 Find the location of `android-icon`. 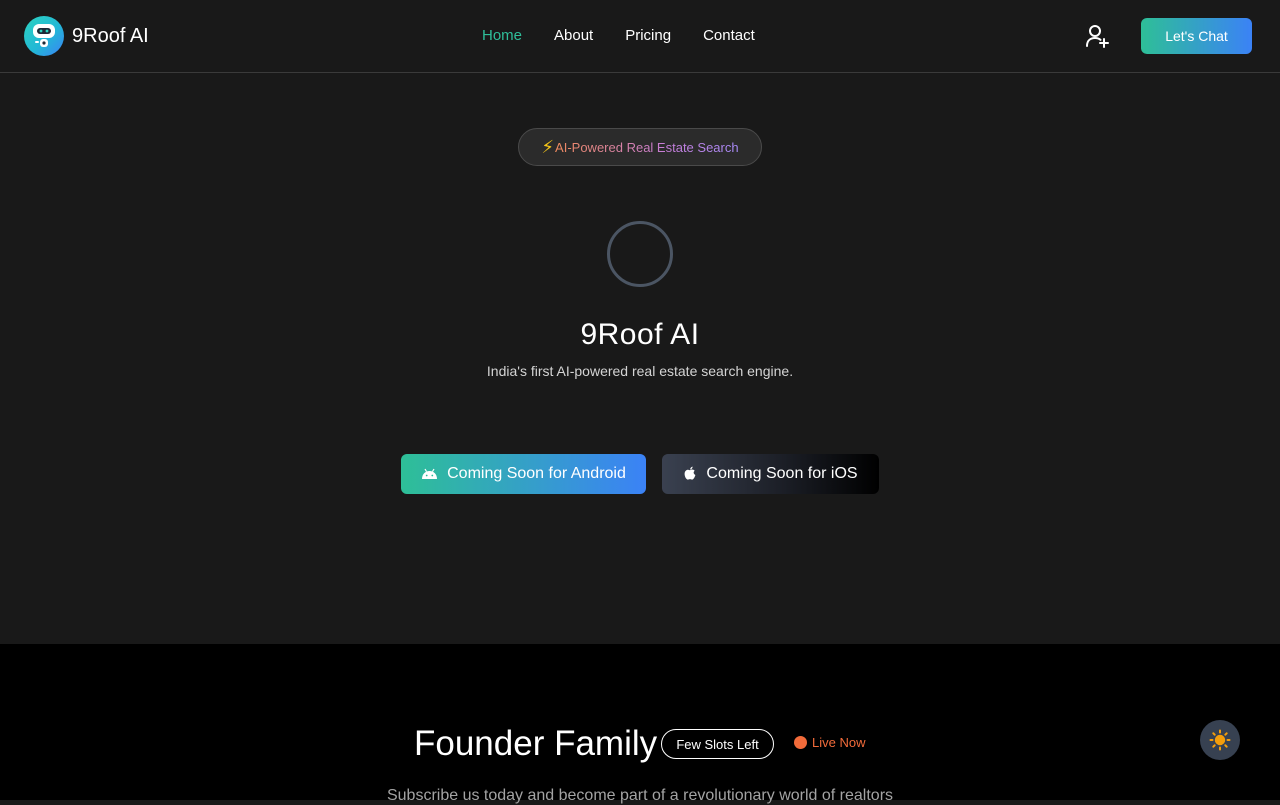

android-icon is located at coordinates (430, 473).